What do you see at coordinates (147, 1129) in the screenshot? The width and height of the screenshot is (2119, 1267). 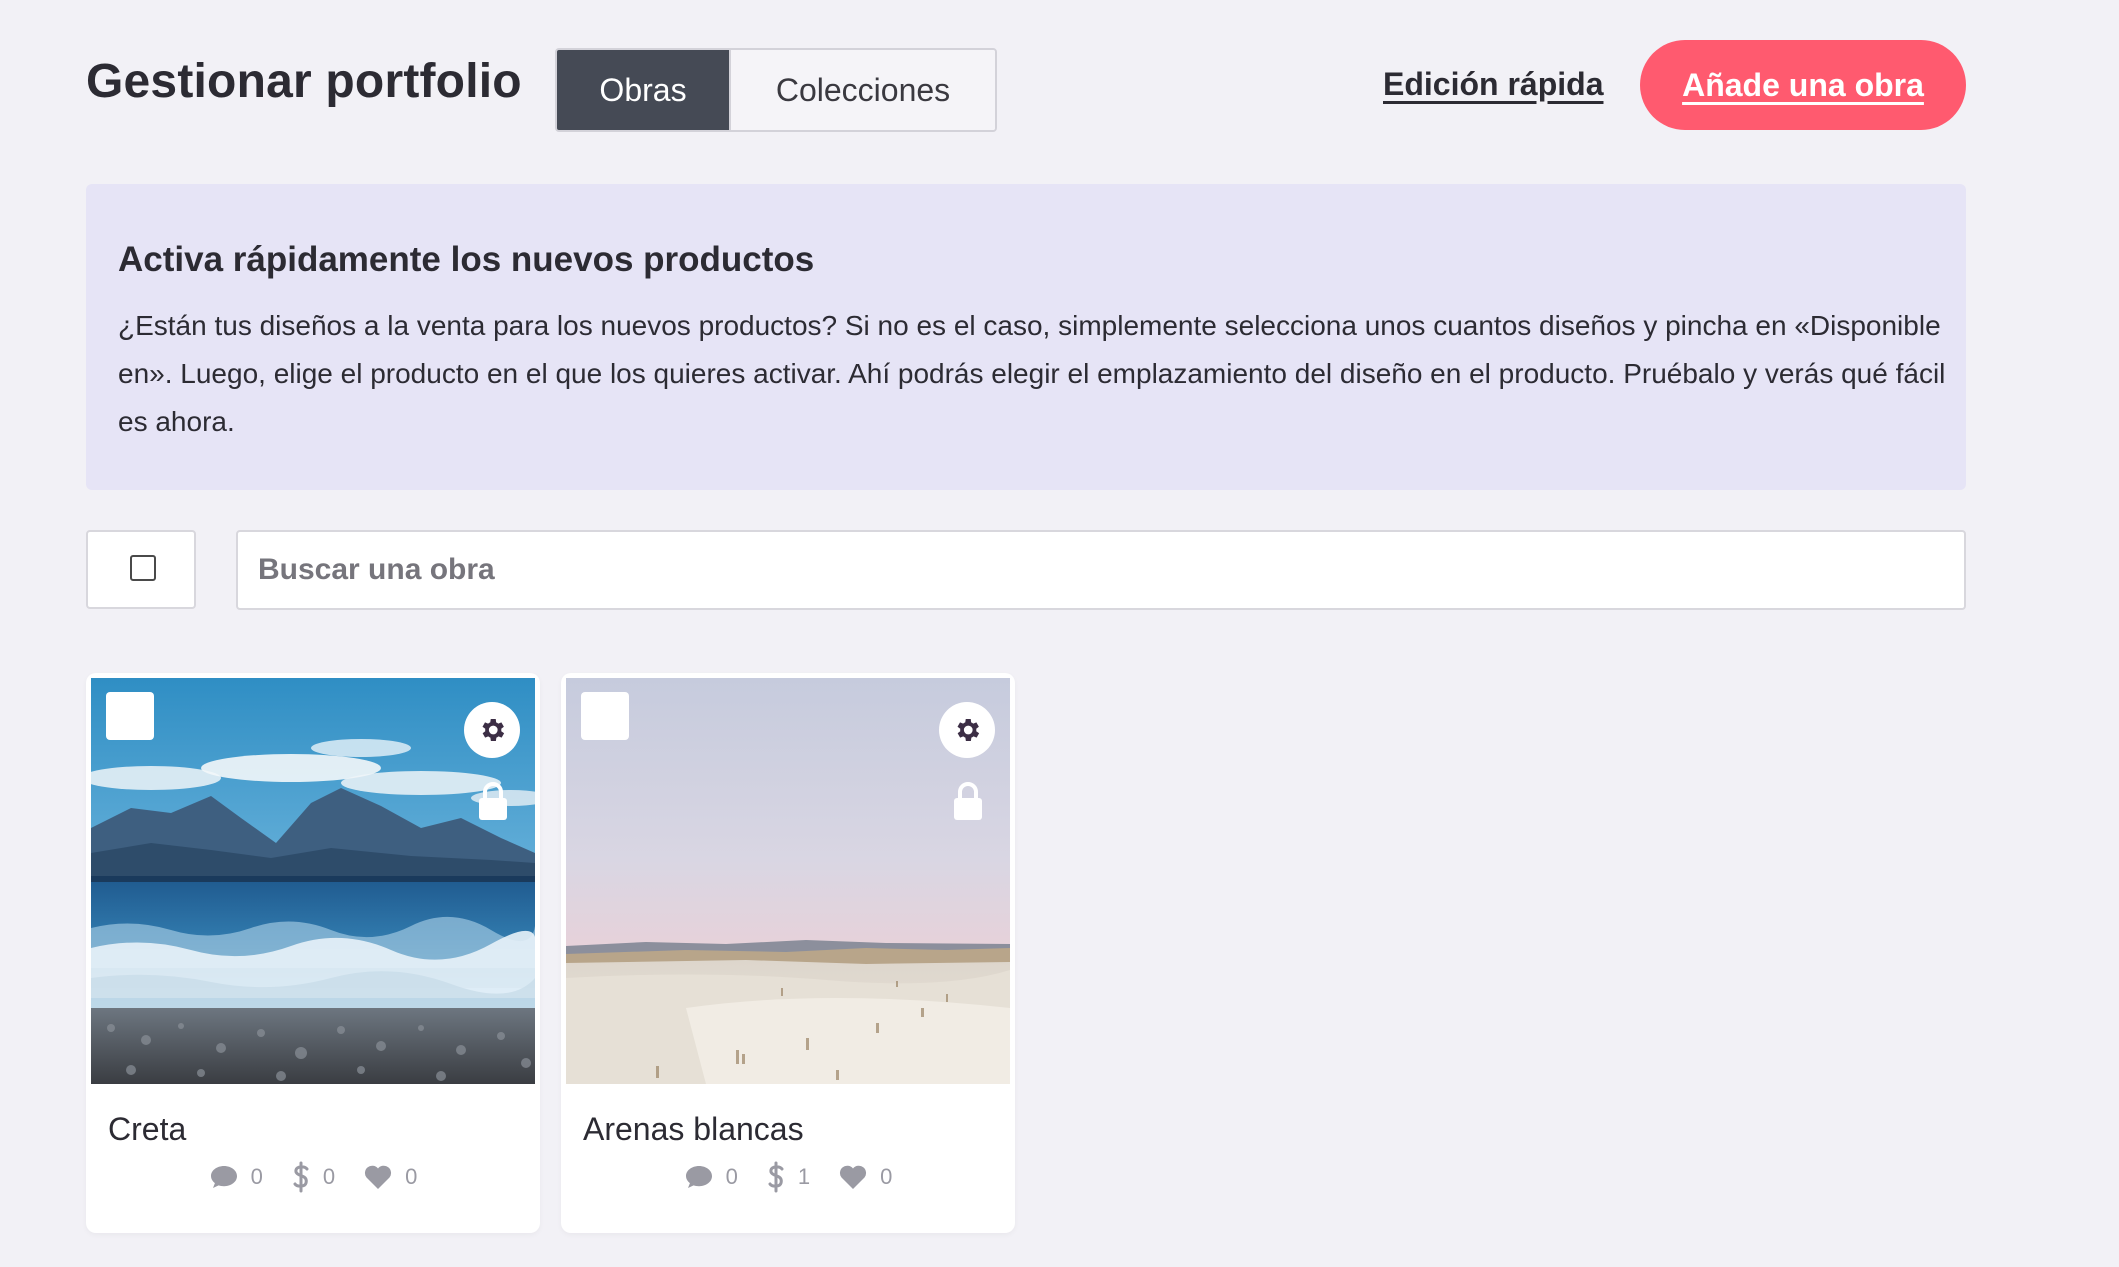 I see `work-title: Creta` at bounding box center [147, 1129].